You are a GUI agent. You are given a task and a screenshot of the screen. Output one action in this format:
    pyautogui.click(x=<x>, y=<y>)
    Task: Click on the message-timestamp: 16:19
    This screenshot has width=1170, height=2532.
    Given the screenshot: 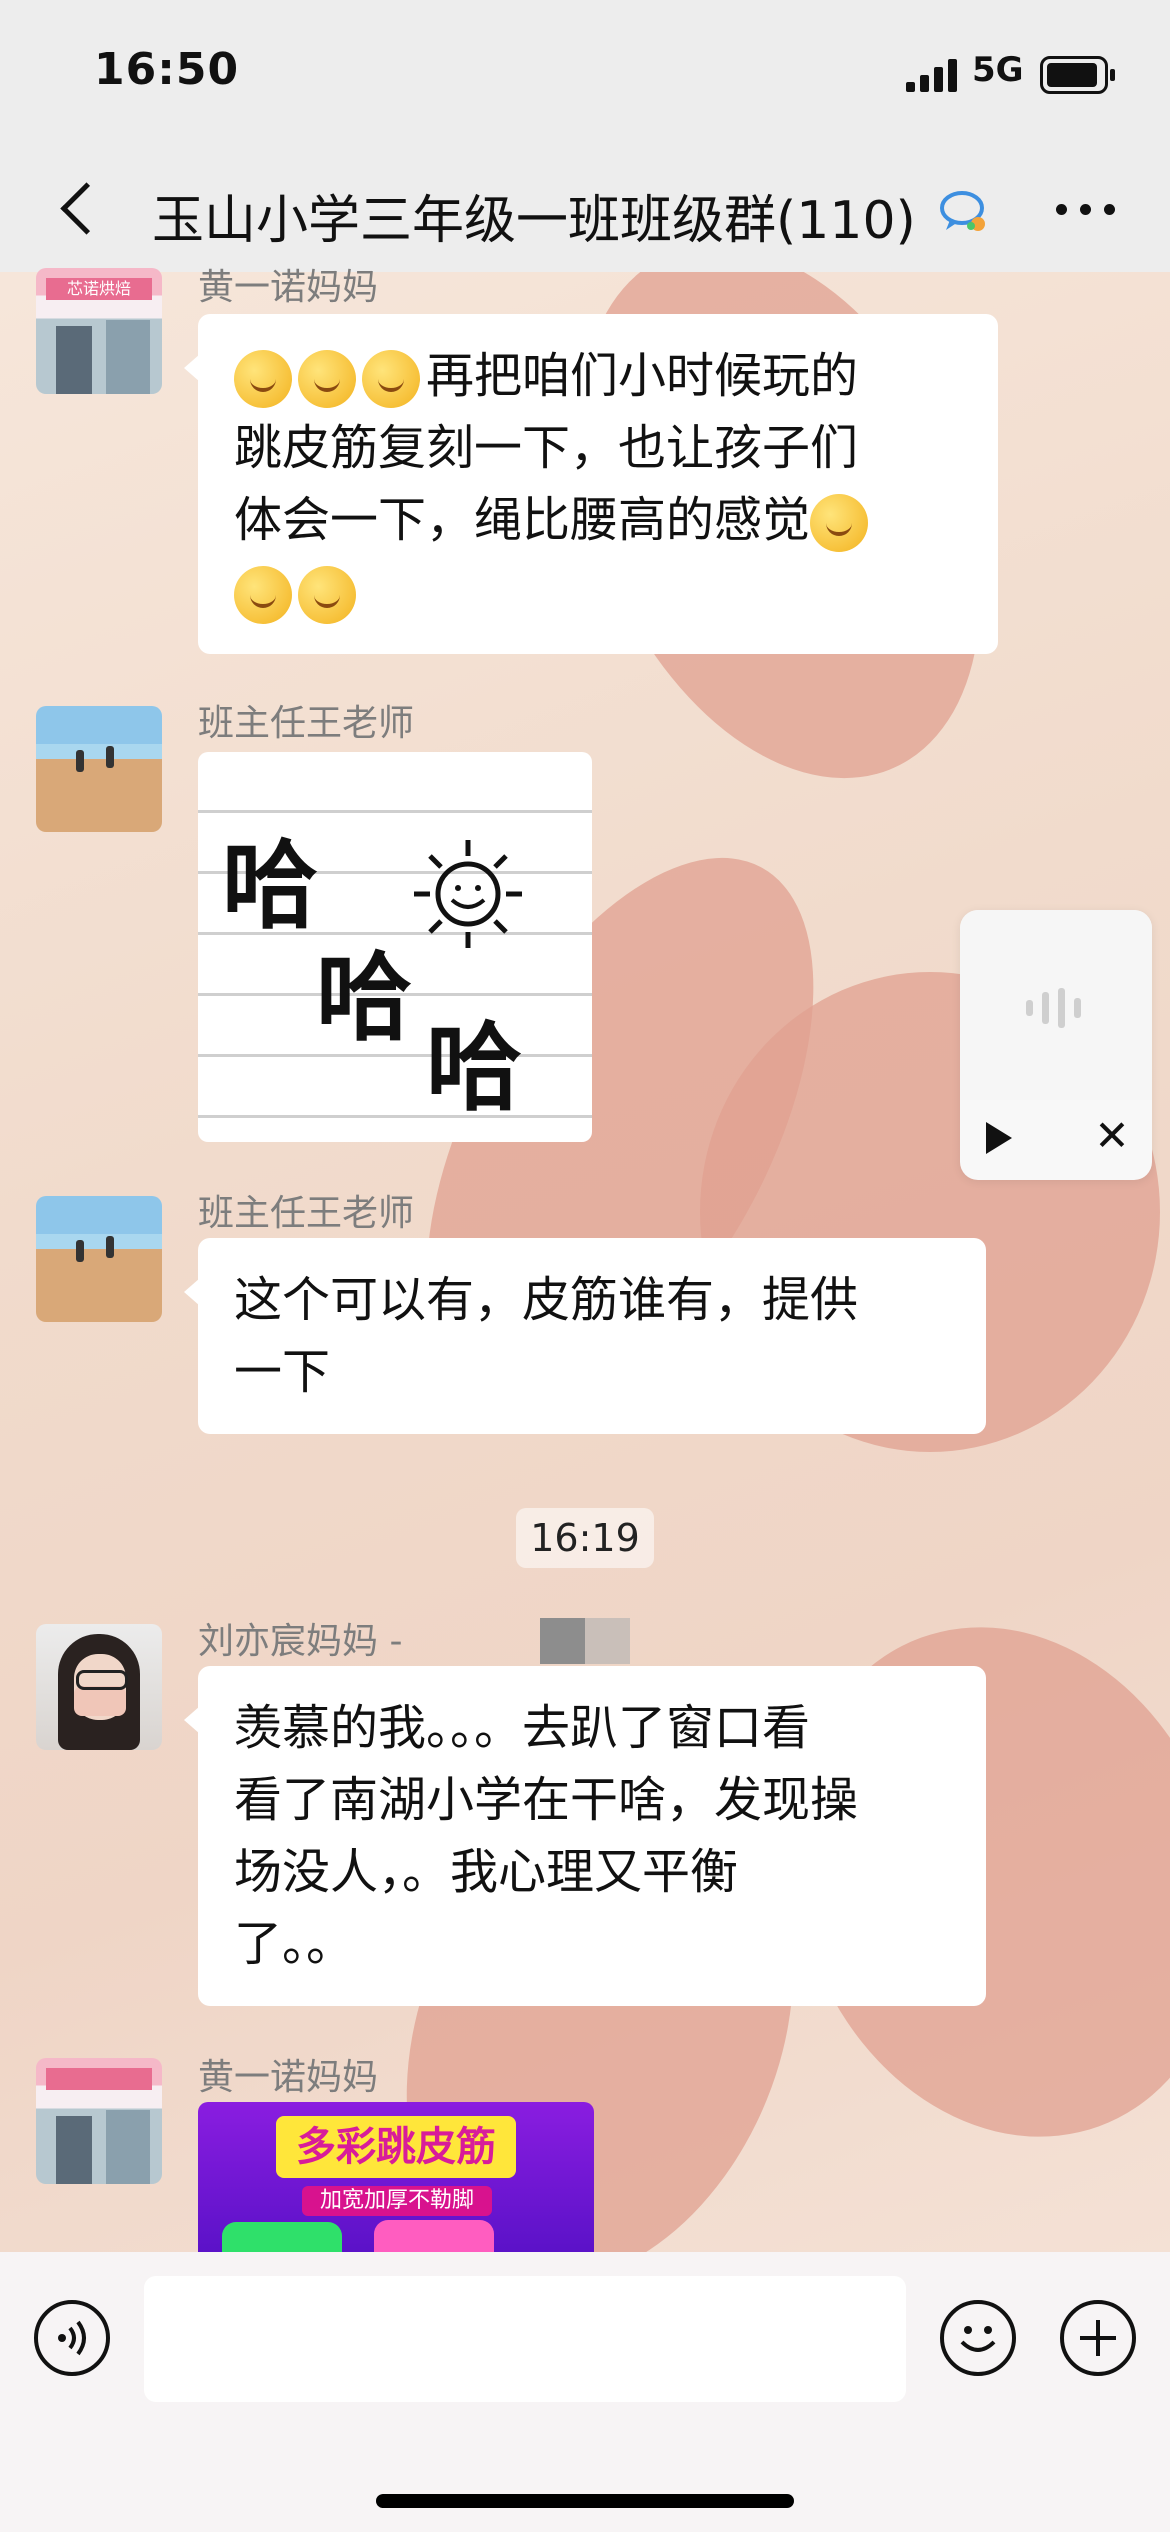 What is the action you would take?
    pyautogui.click(x=585, y=1538)
    